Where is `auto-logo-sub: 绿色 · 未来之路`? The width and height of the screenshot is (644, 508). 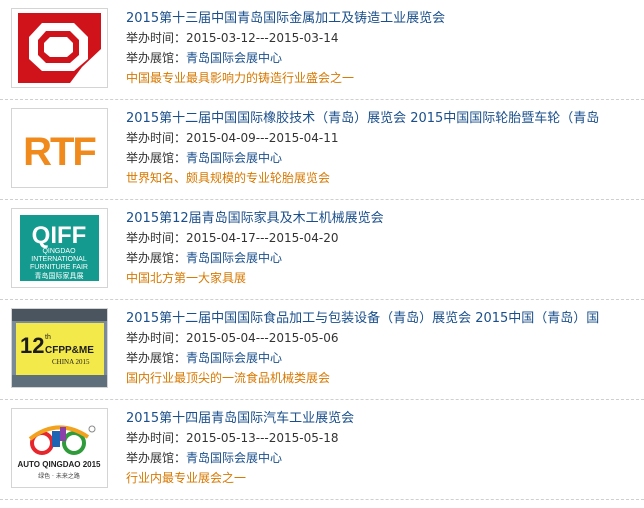
auto-logo-sub: 绿色 · 未来之路 is located at coordinates (59, 476).